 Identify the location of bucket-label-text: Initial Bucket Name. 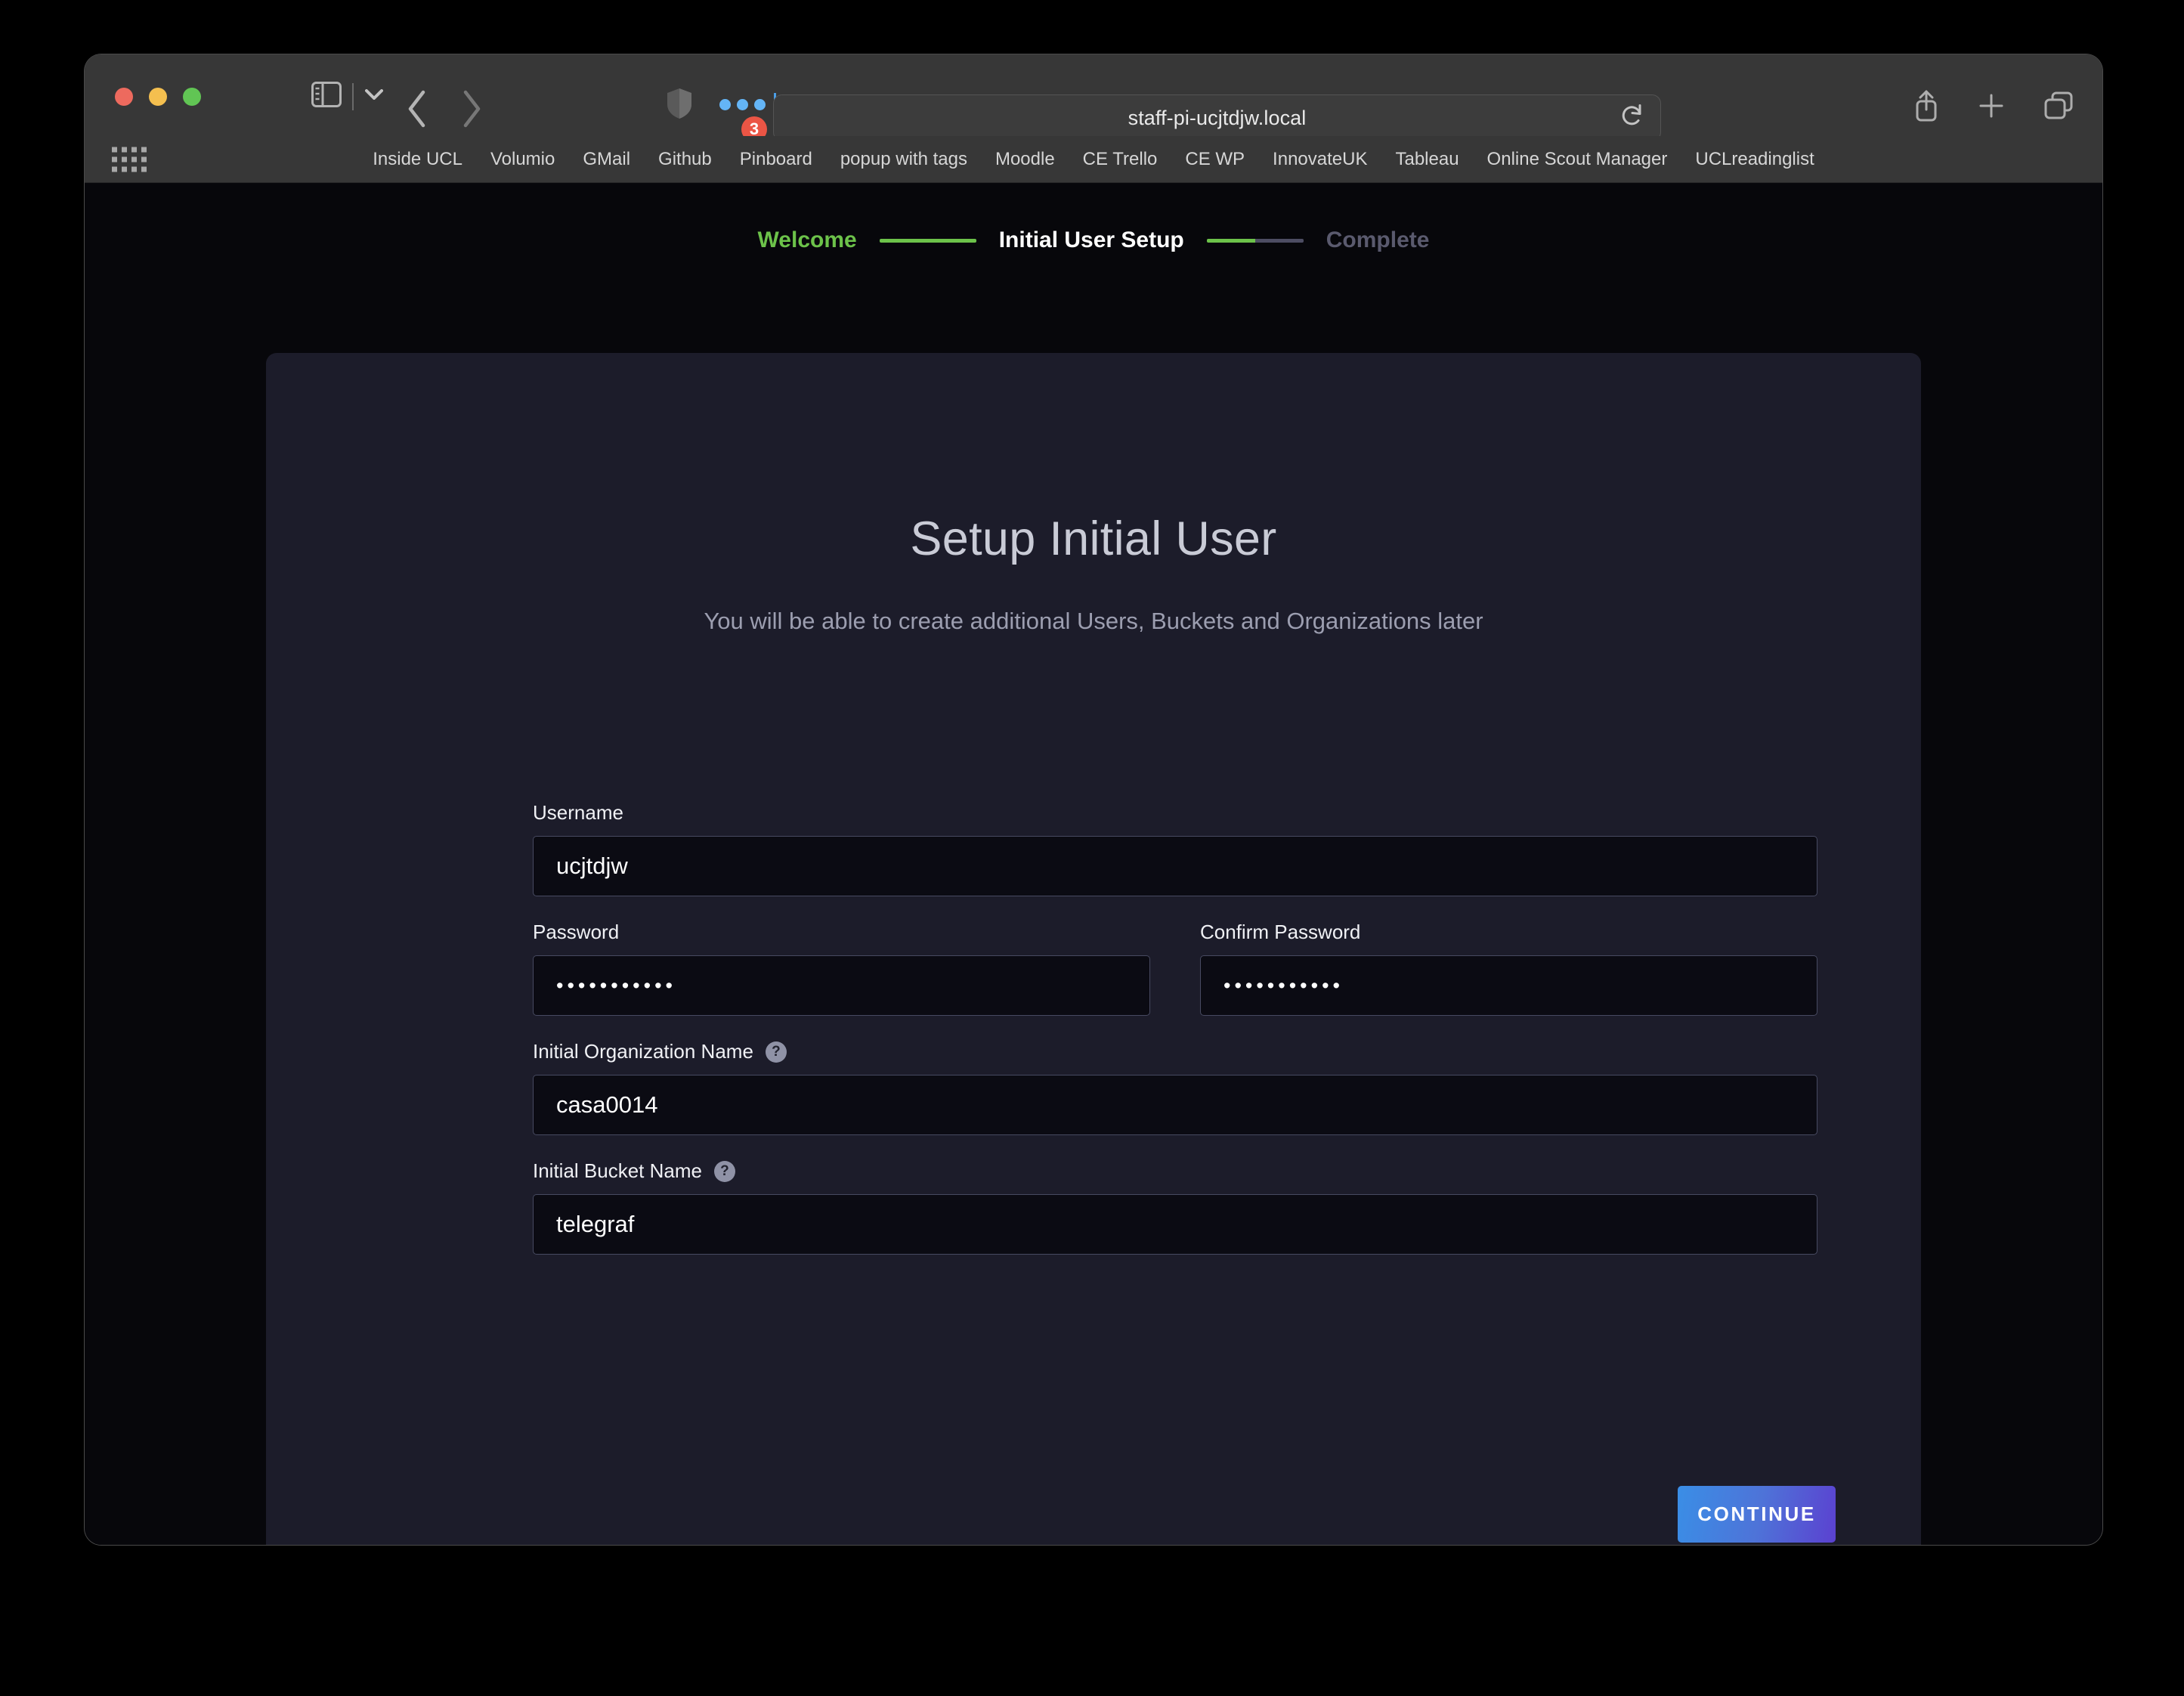
(617, 1170).